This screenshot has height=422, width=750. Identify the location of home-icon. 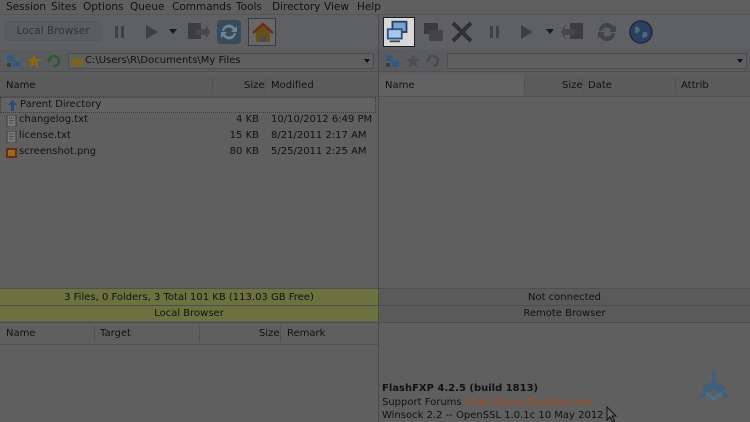
(262, 32).